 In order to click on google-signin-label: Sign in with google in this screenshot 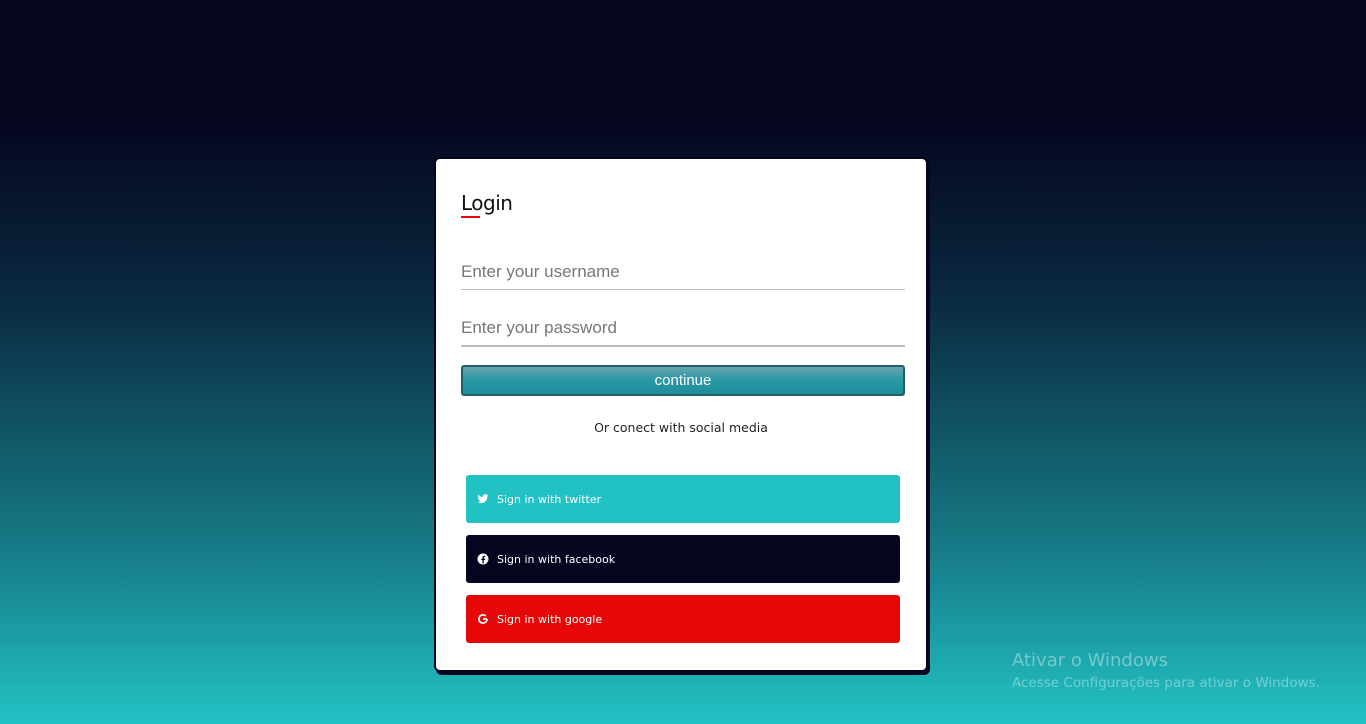, I will do `click(550, 619)`.